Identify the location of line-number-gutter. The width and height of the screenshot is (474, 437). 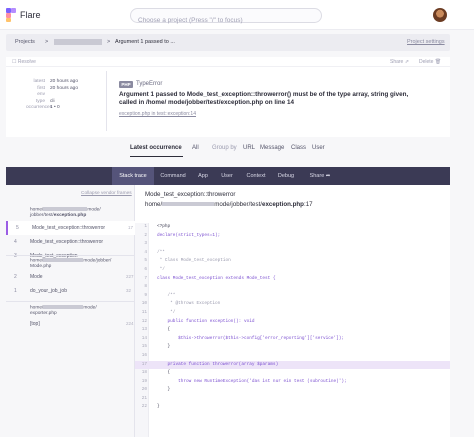
(142, 330).